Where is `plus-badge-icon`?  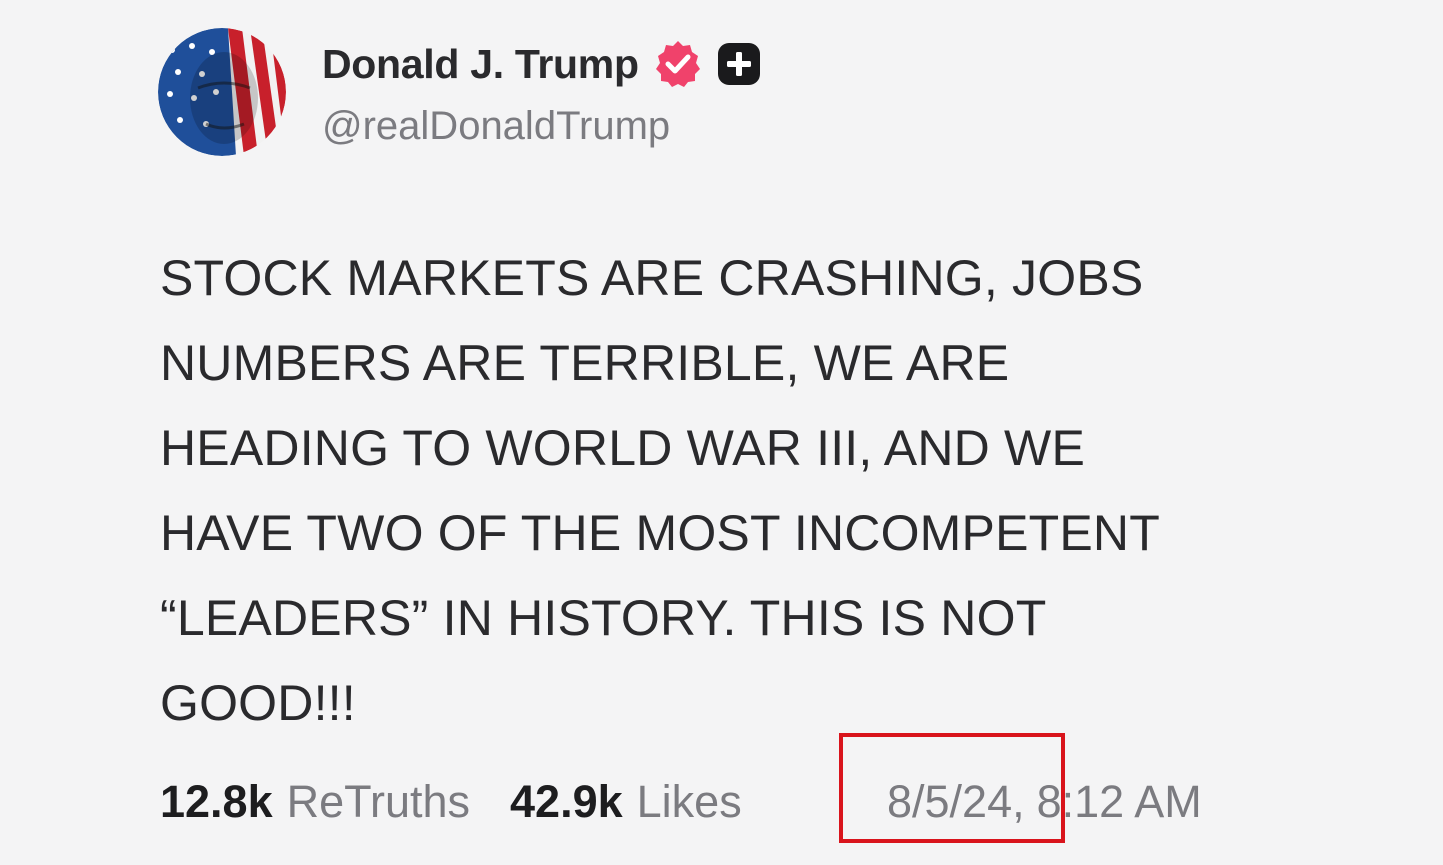
plus-badge-icon is located at coordinates (739, 64).